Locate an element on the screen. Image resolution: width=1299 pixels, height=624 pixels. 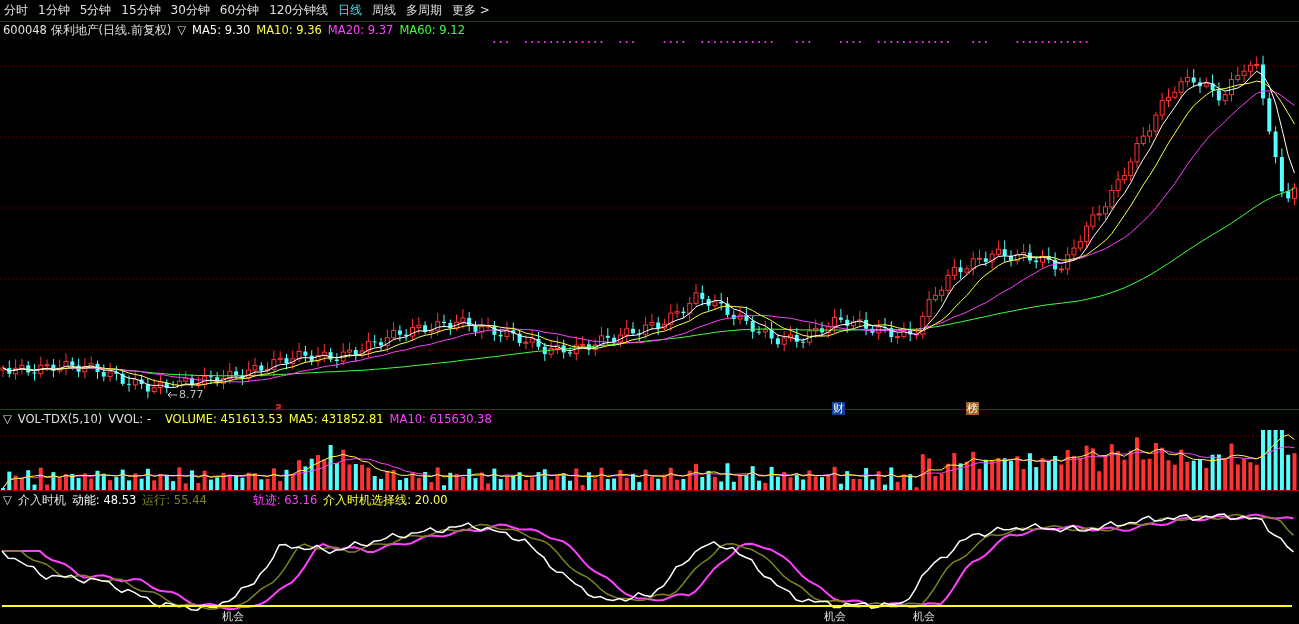
arrow-icon is located at coordinates (173, 394).